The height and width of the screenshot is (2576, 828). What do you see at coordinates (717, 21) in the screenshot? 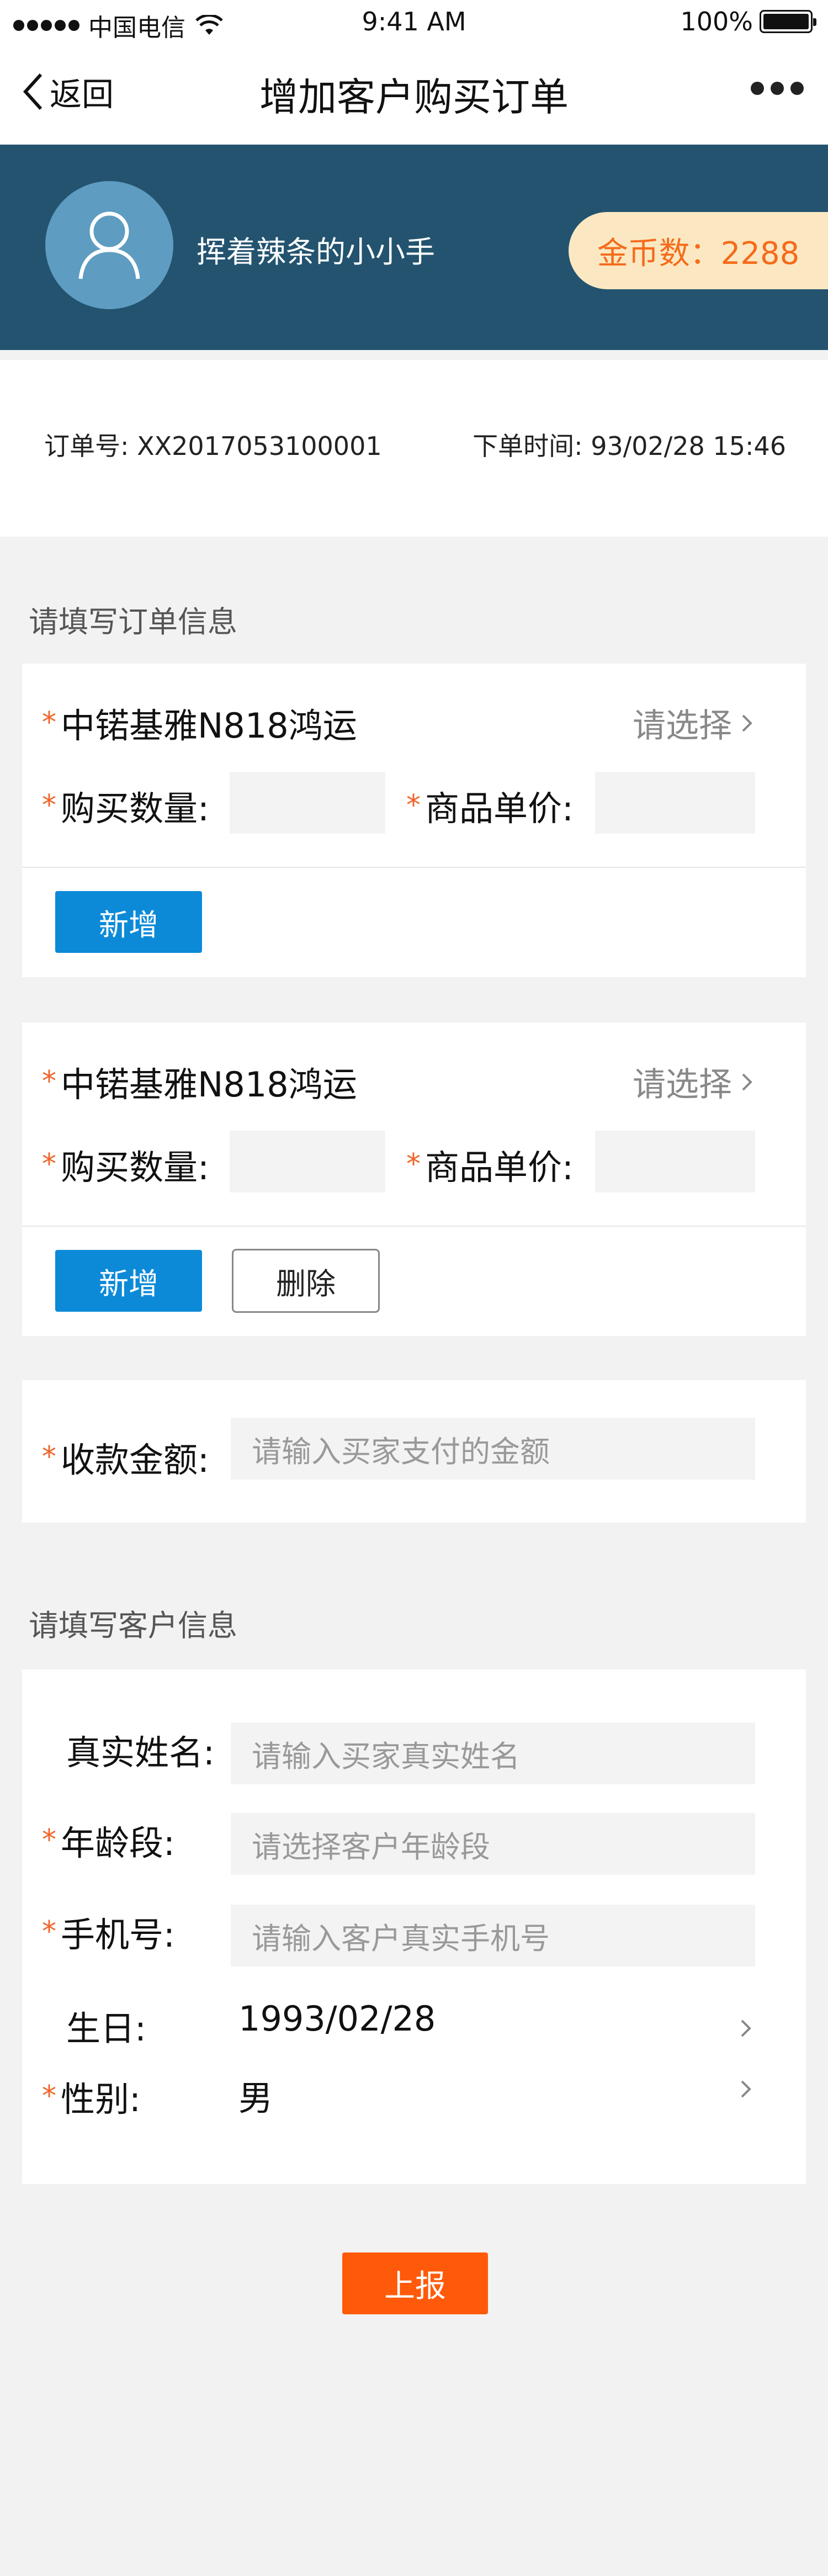
I see `battery-percent: 100%` at bounding box center [717, 21].